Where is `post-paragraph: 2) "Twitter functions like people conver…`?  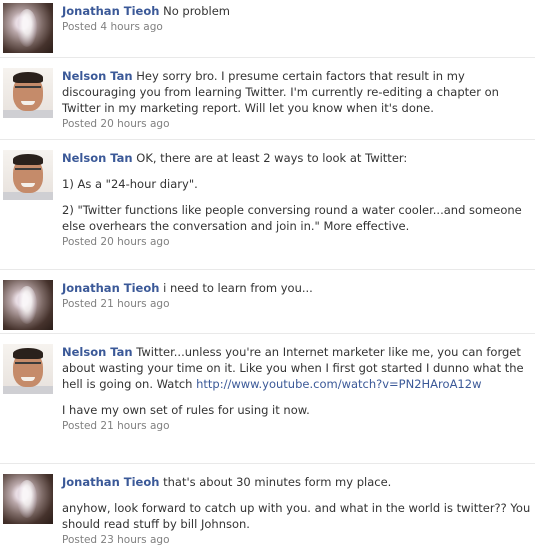 post-paragraph: 2) "Twitter functions like people conver… is located at coordinates (292, 218).